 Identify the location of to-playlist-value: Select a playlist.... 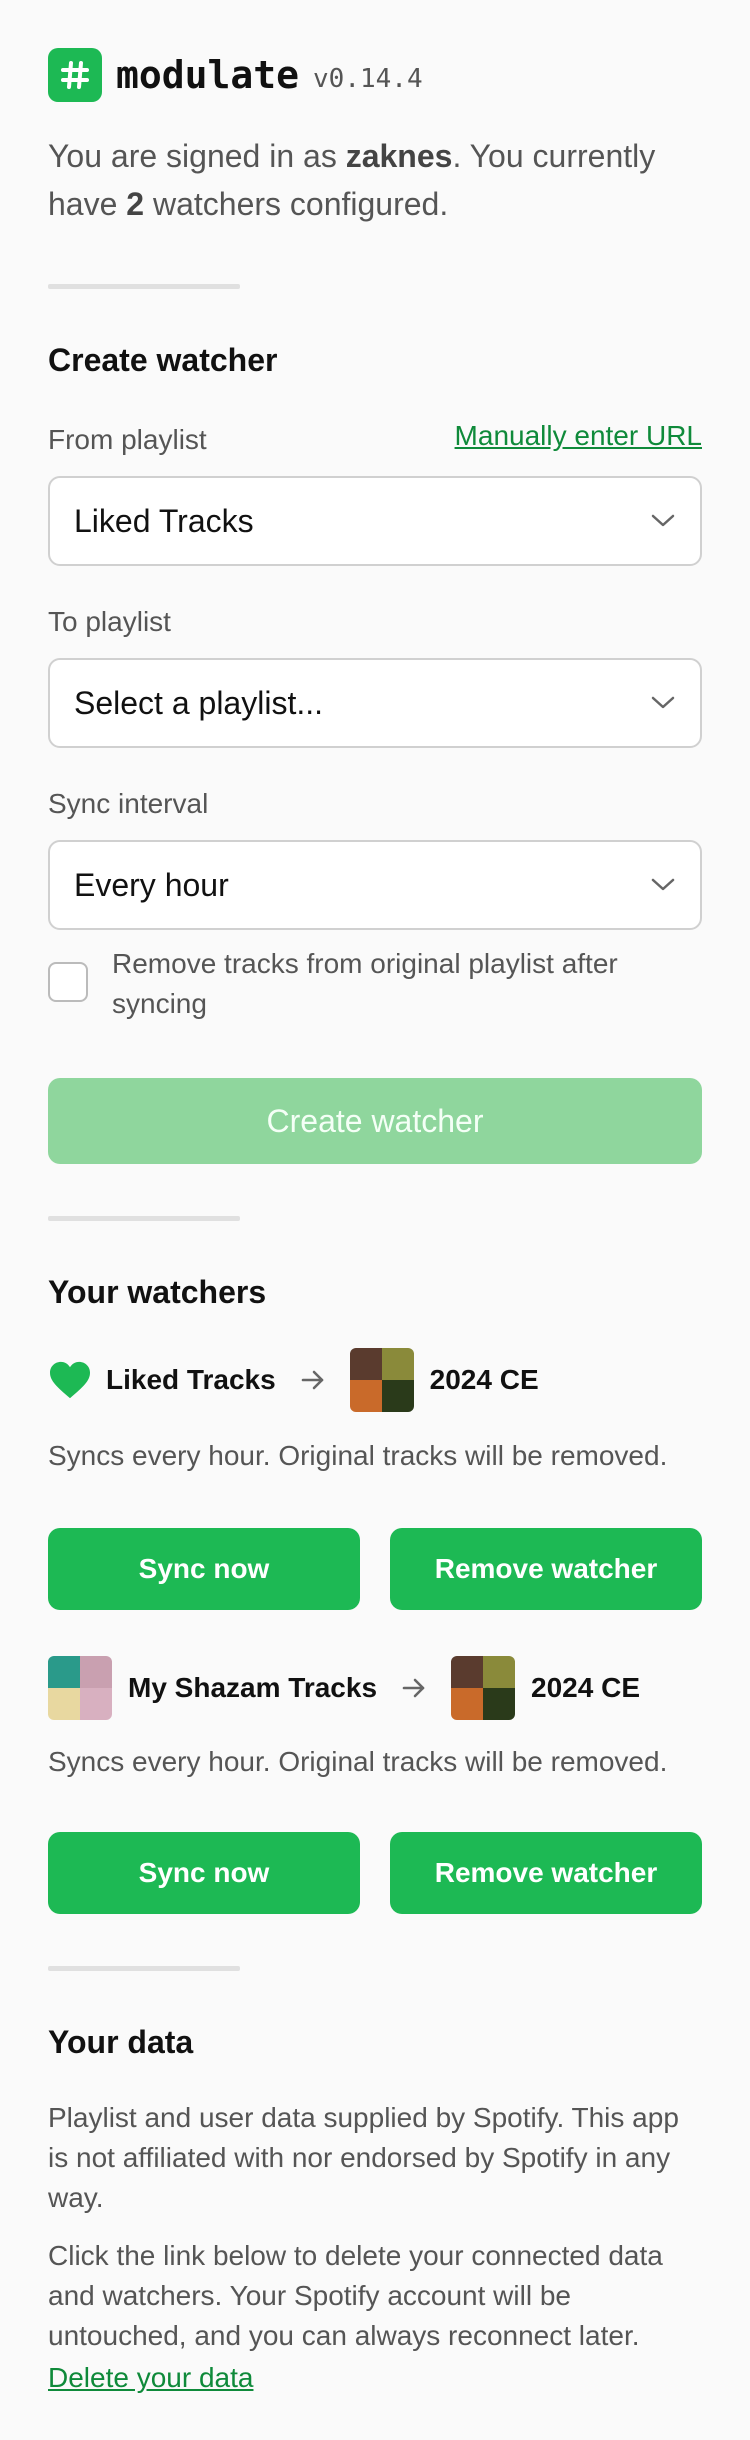
(198, 702).